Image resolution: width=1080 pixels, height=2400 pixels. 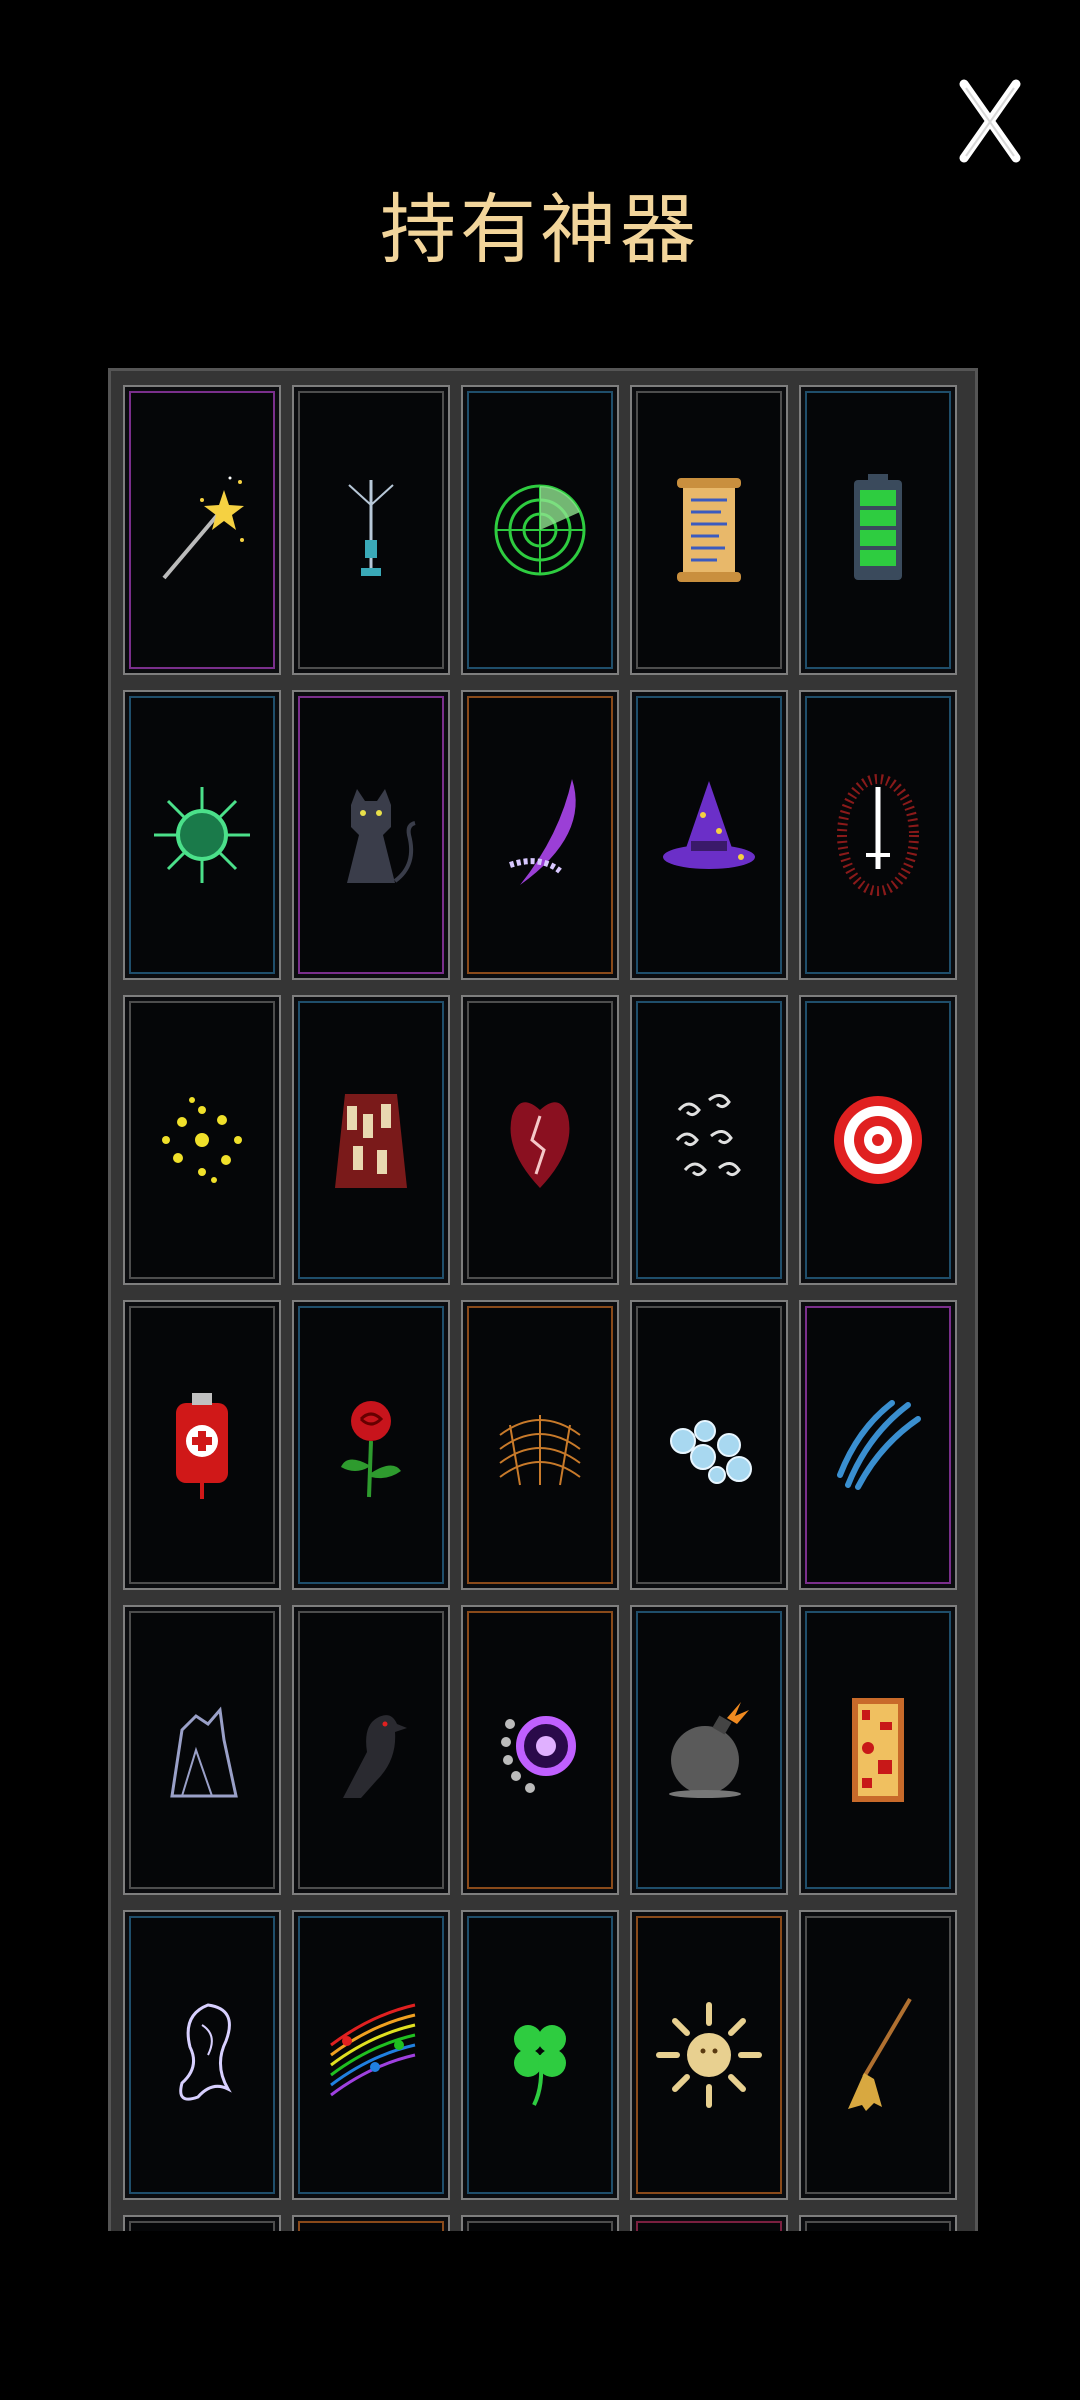 I want to click on red-rose-icon, so click(x=371, y=1445).